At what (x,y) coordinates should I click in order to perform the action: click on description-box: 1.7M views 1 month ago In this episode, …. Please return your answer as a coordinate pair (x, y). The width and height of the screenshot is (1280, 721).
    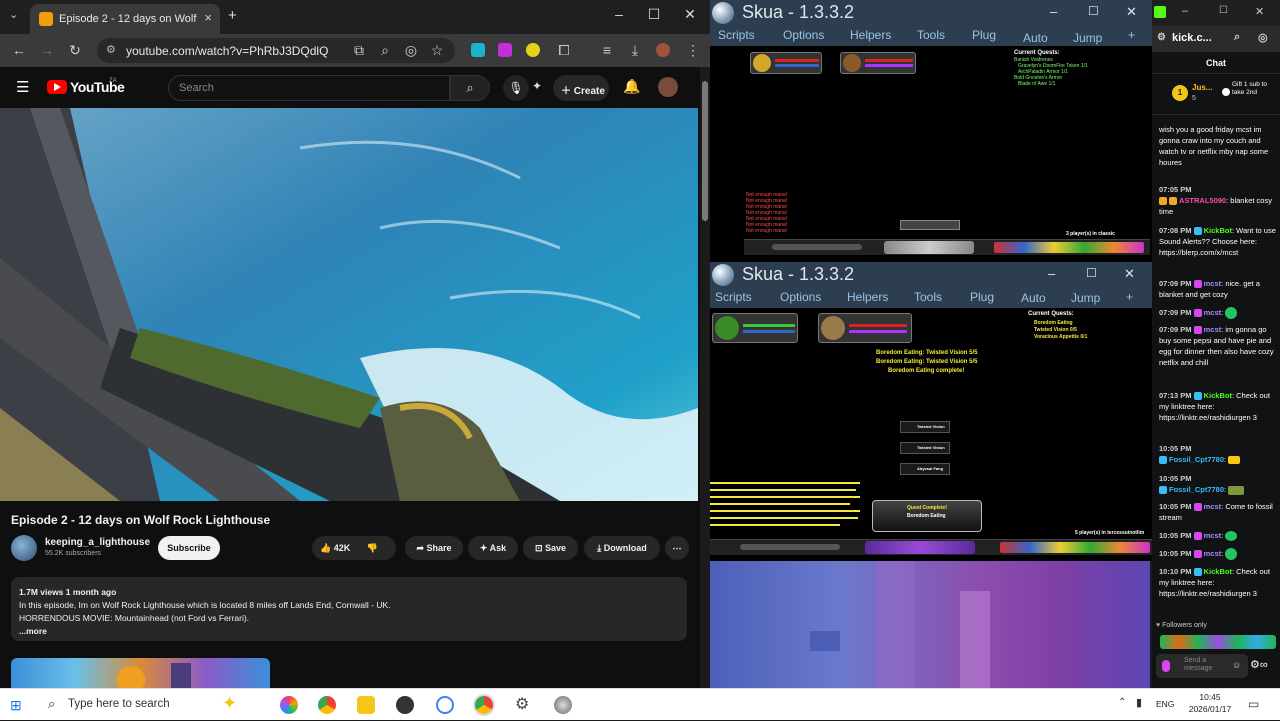
    Looking at the image, I should click on (349, 609).